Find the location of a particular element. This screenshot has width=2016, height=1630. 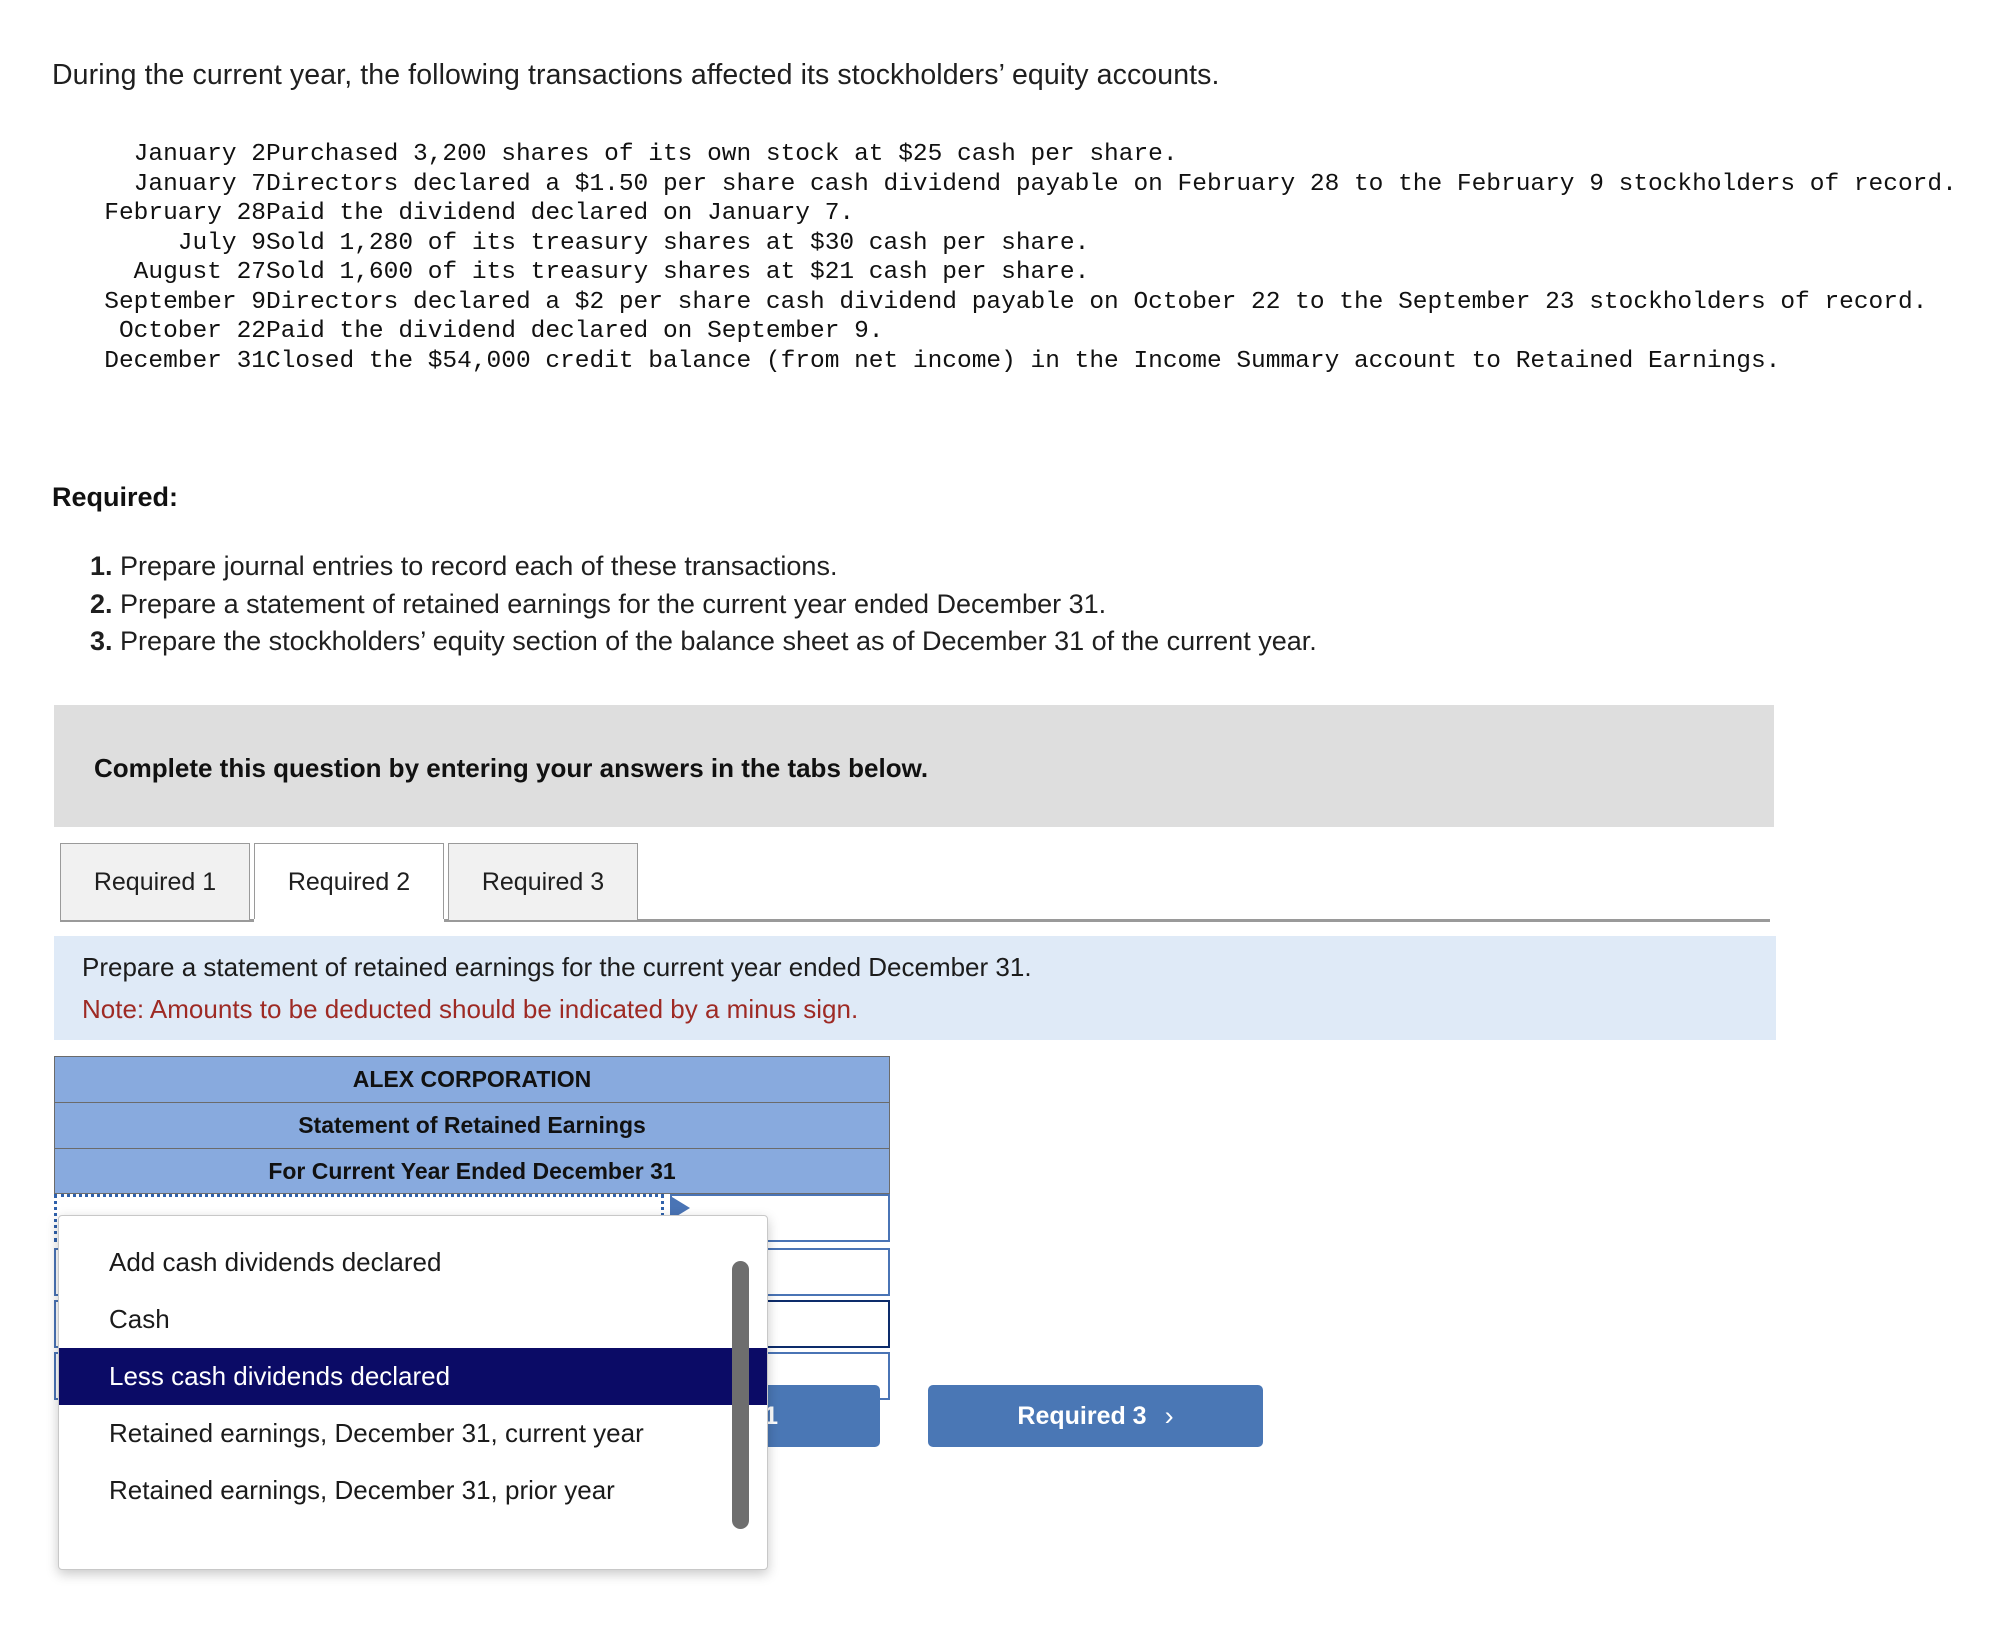

tab-required-1-label: Required 1 is located at coordinates (155, 881).